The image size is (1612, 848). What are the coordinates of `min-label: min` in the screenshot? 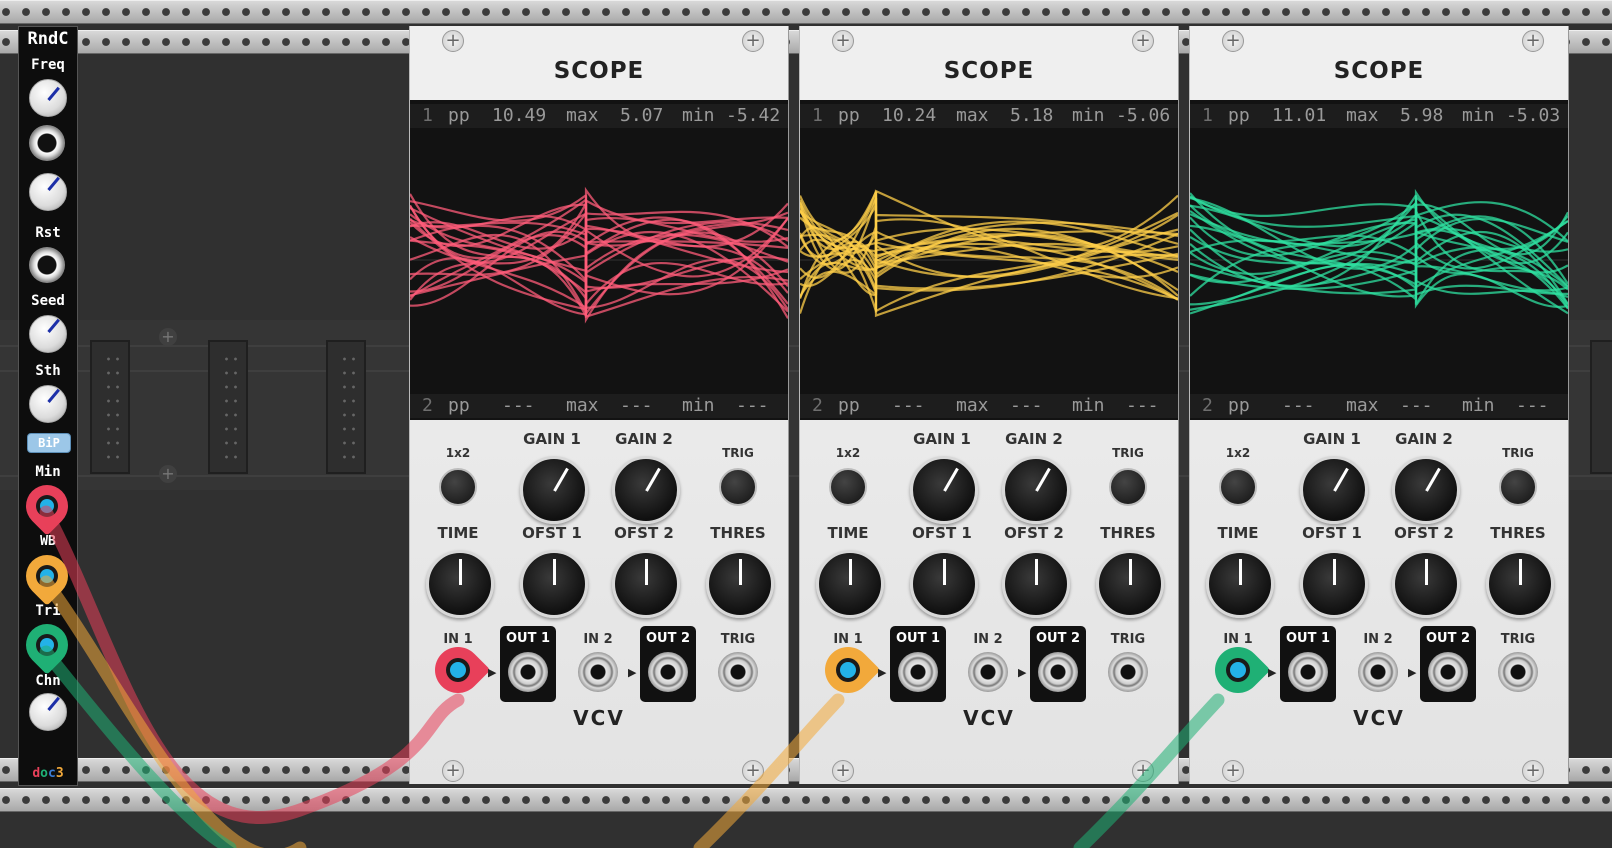 It's located at (698, 405).